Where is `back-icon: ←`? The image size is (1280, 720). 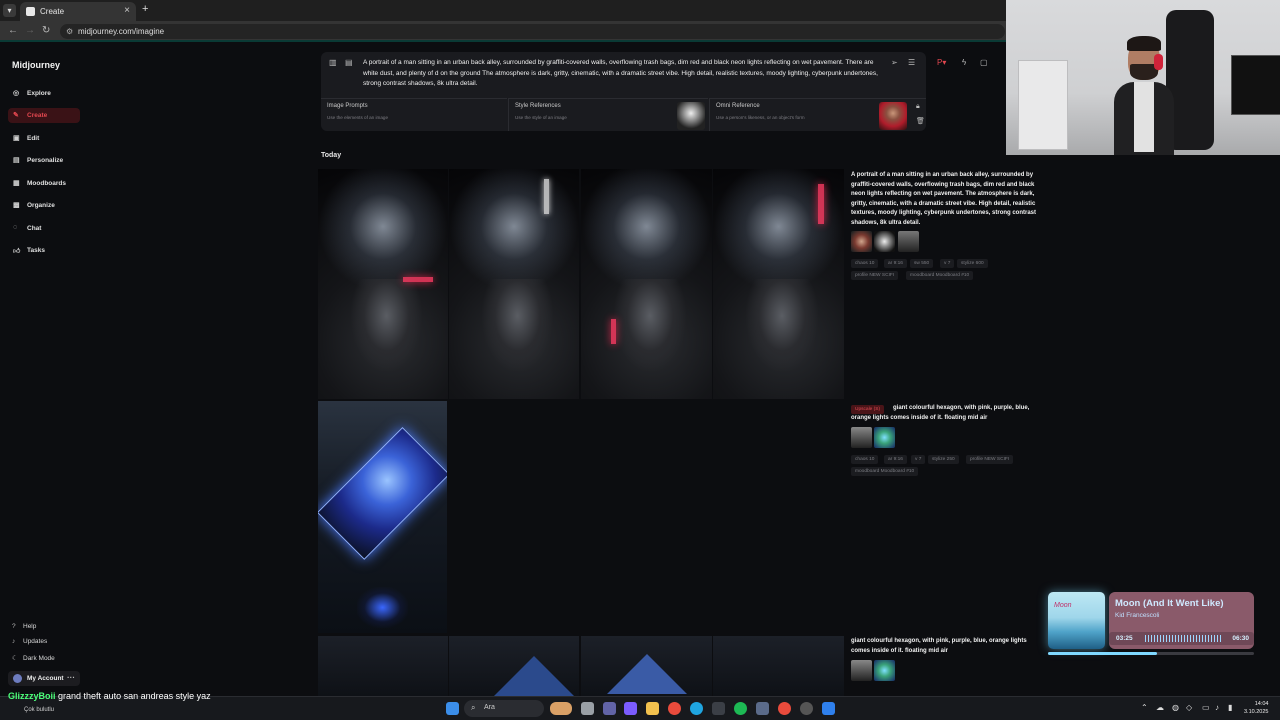
back-icon: ← is located at coordinates (13, 30).